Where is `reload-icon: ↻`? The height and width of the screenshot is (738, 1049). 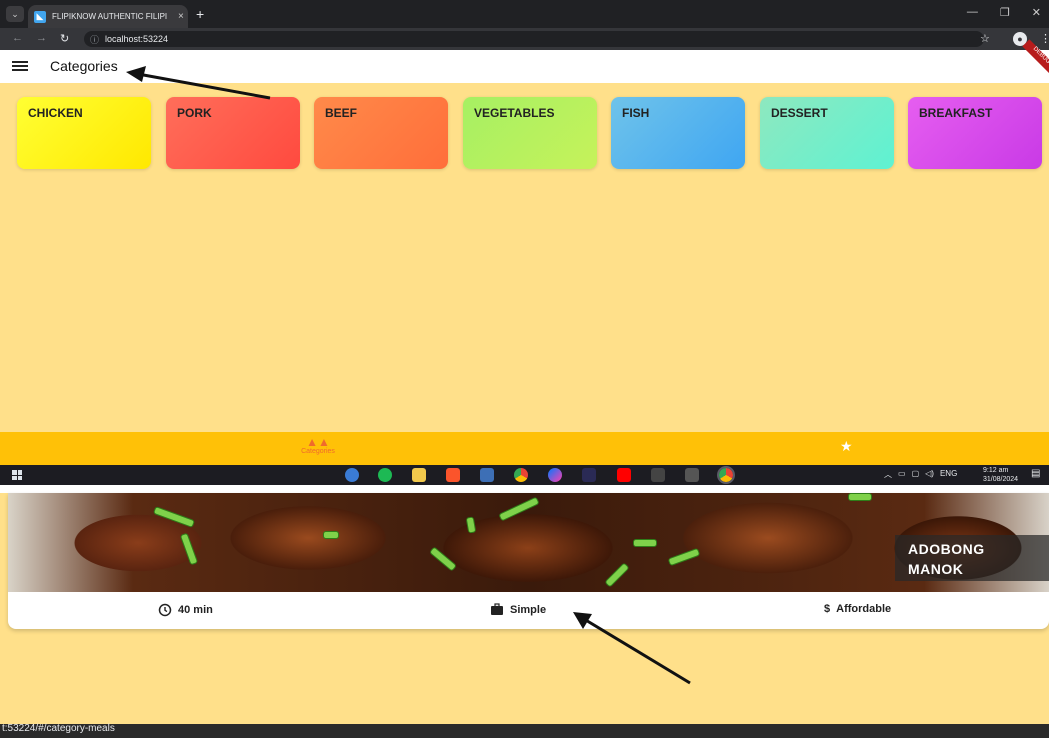
reload-icon: ↻ is located at coordinates (64, 38).